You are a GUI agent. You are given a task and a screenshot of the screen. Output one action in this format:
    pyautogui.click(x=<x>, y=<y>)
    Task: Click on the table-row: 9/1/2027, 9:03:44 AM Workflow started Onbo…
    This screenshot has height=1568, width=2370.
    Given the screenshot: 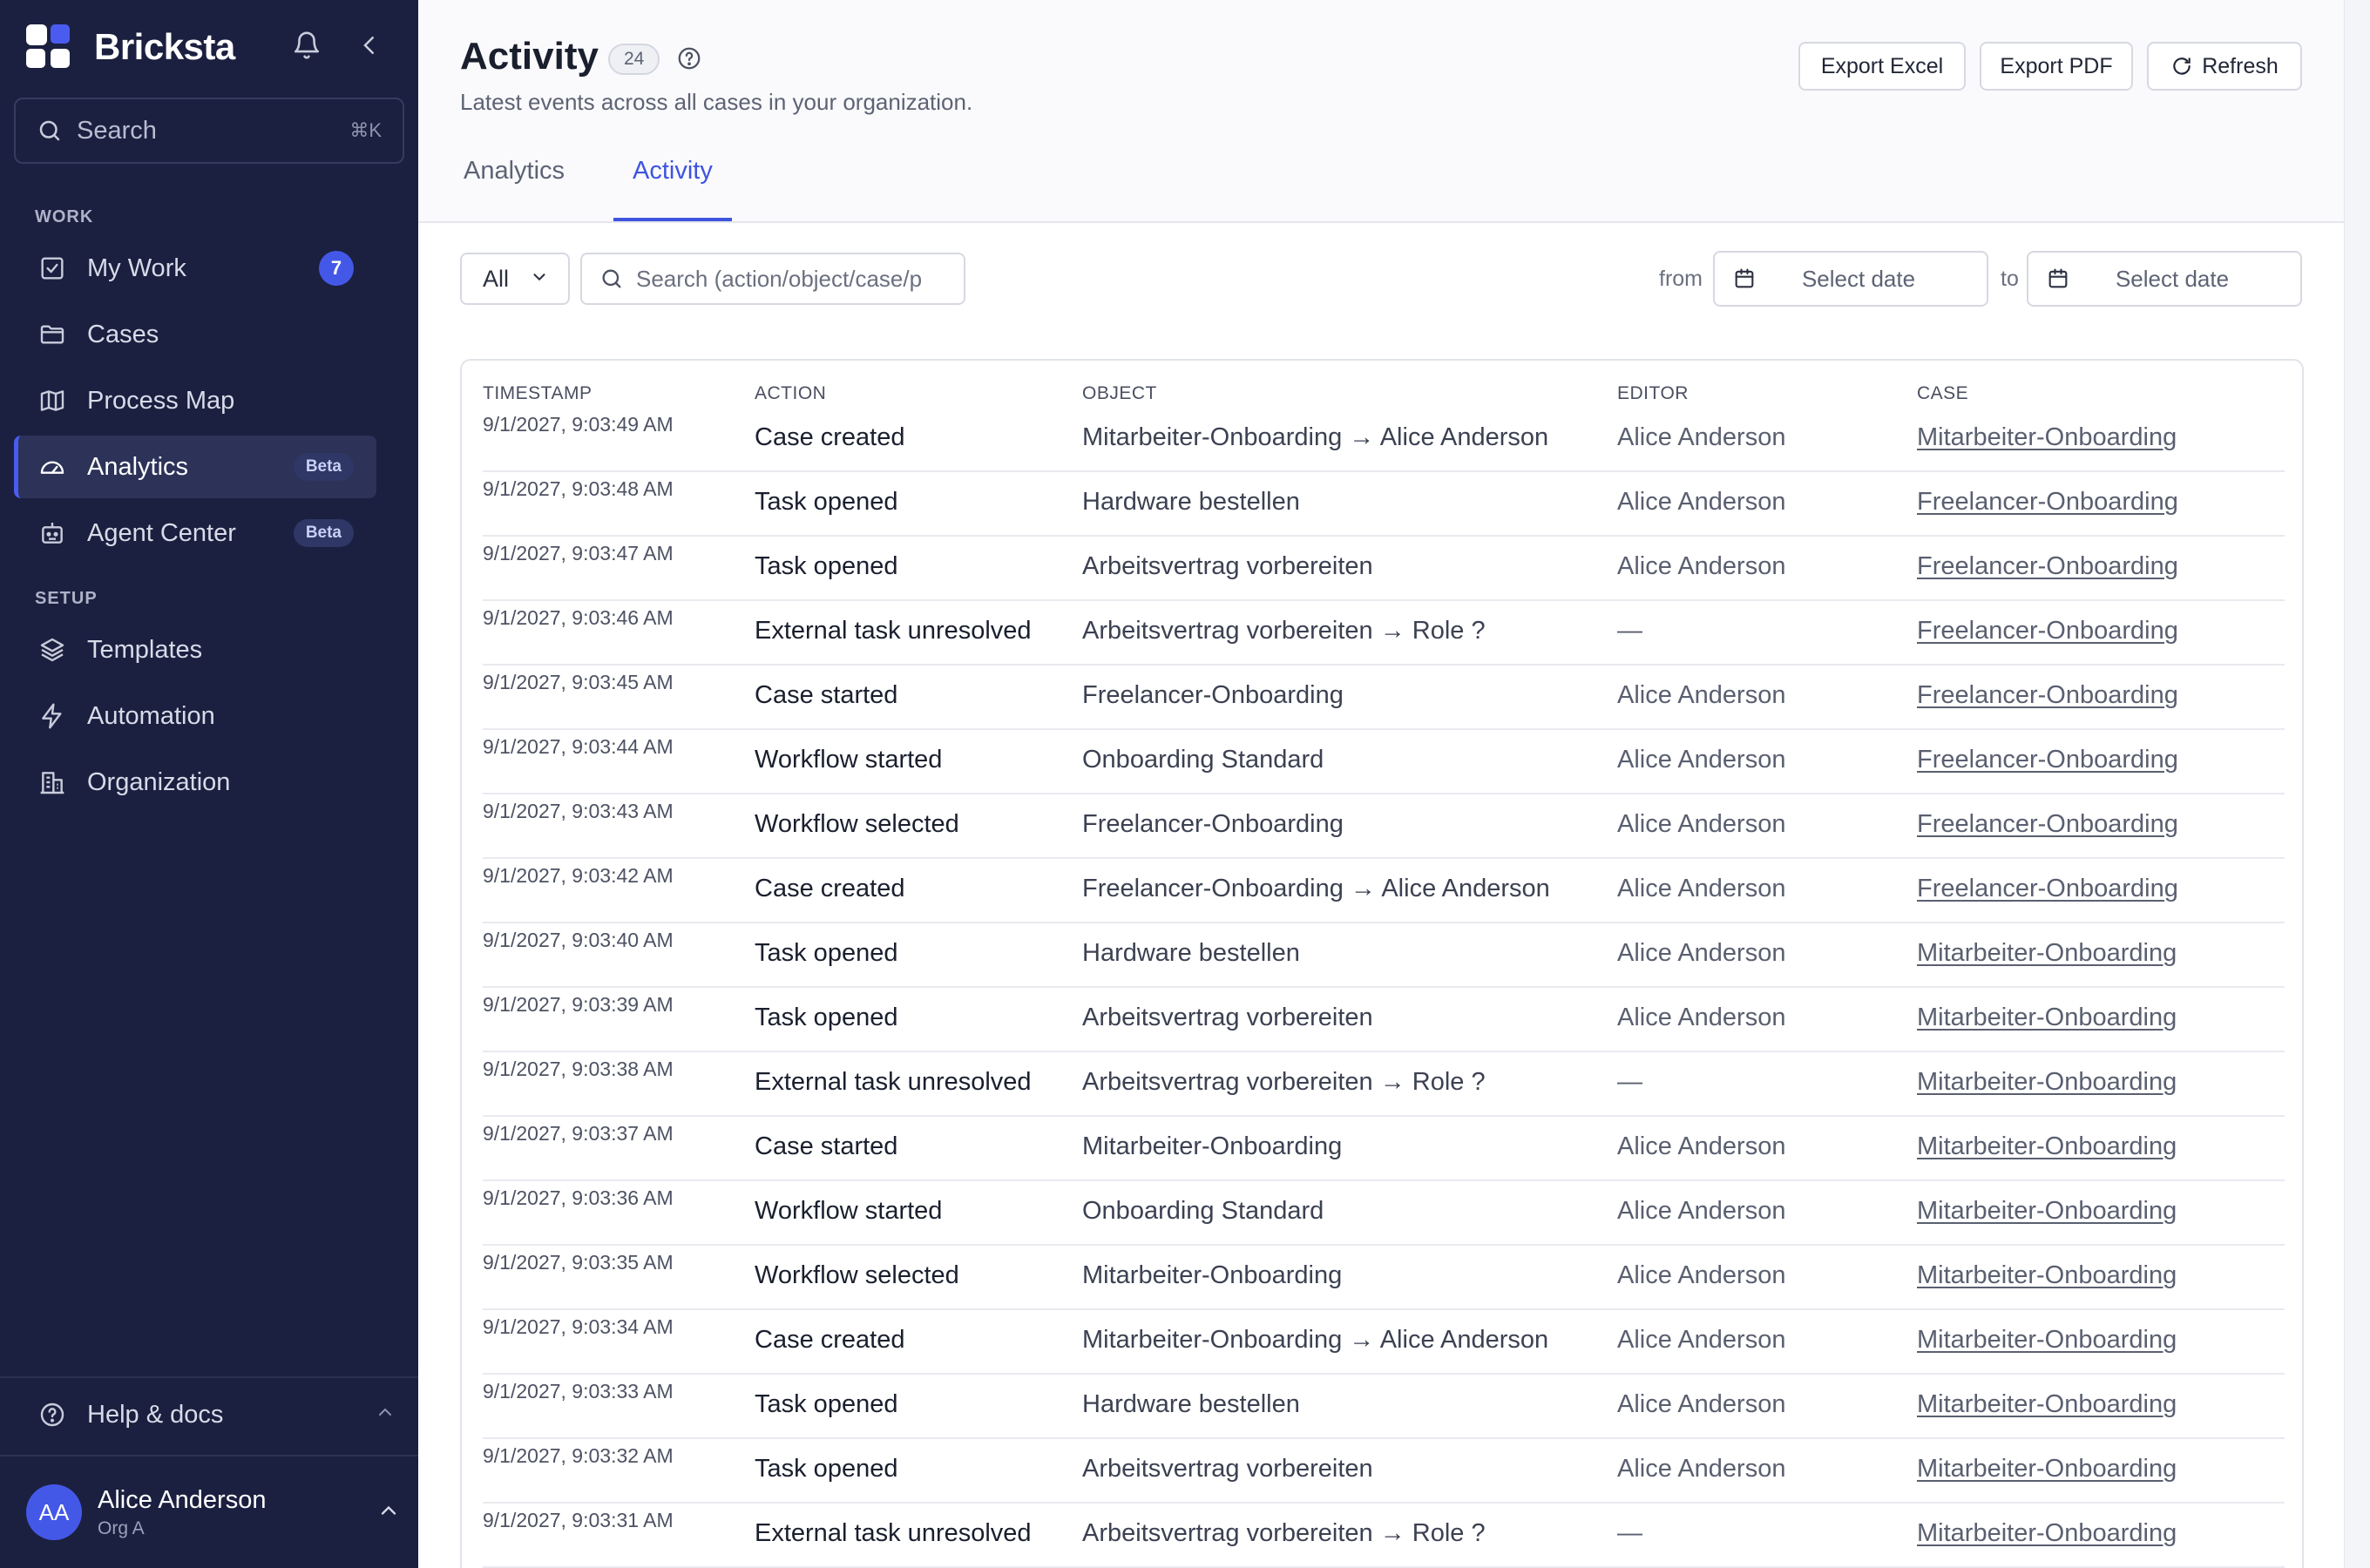 What is the action you would take?
    pyautogui.click(x=1384, y=762)
    